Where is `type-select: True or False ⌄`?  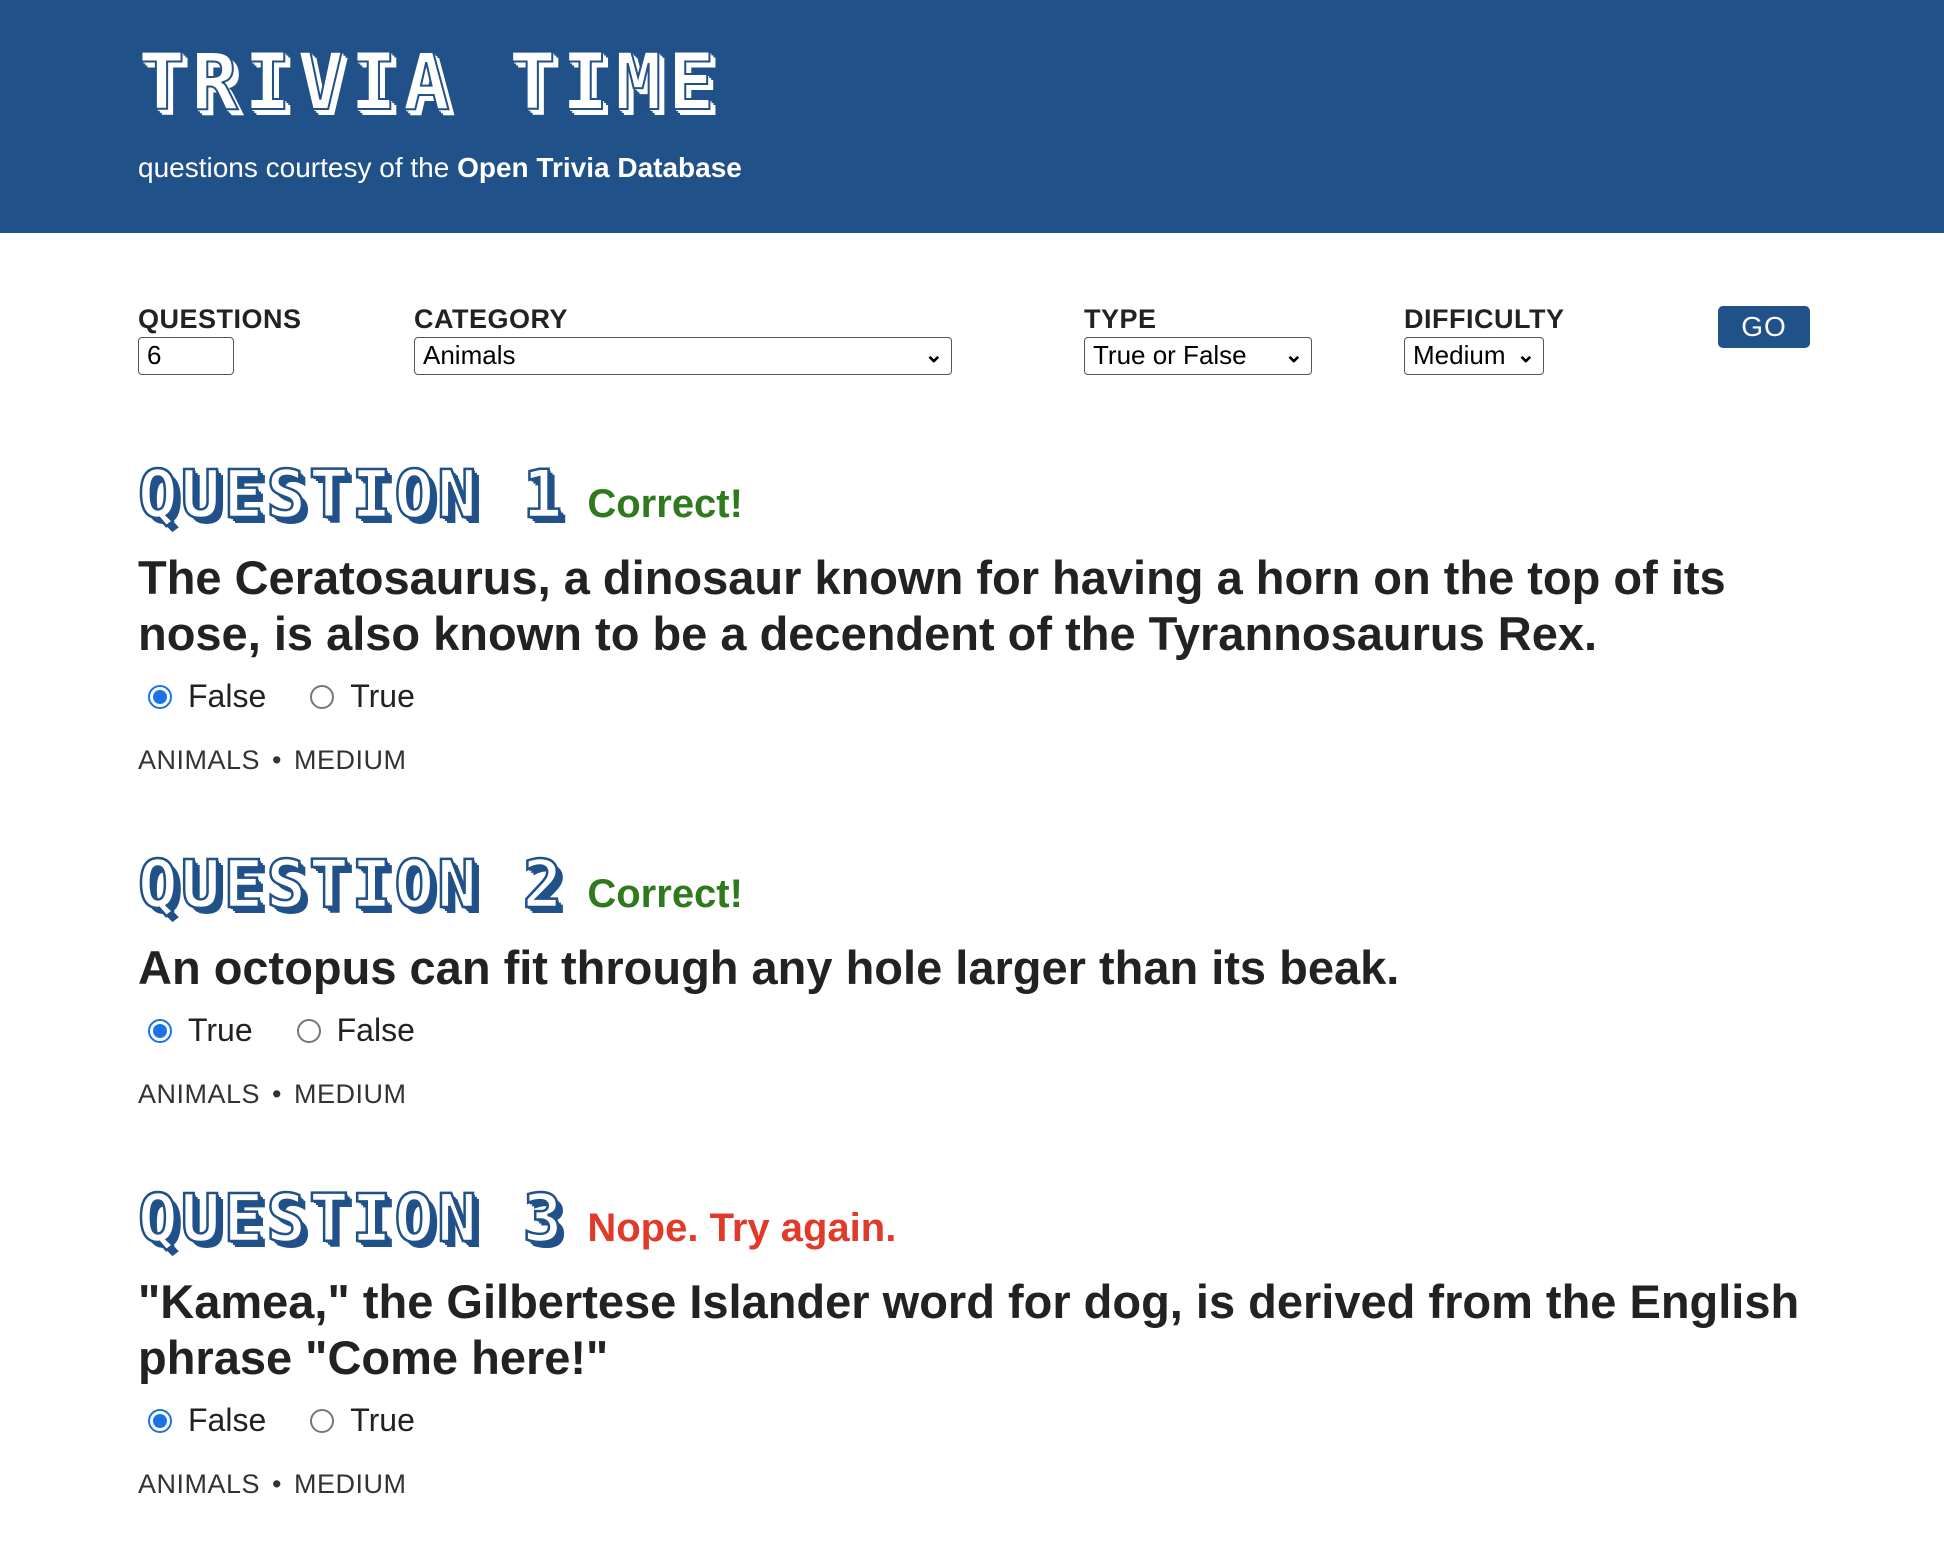
type-select: True or False ⌄ is located at coordinates (1198, 356).